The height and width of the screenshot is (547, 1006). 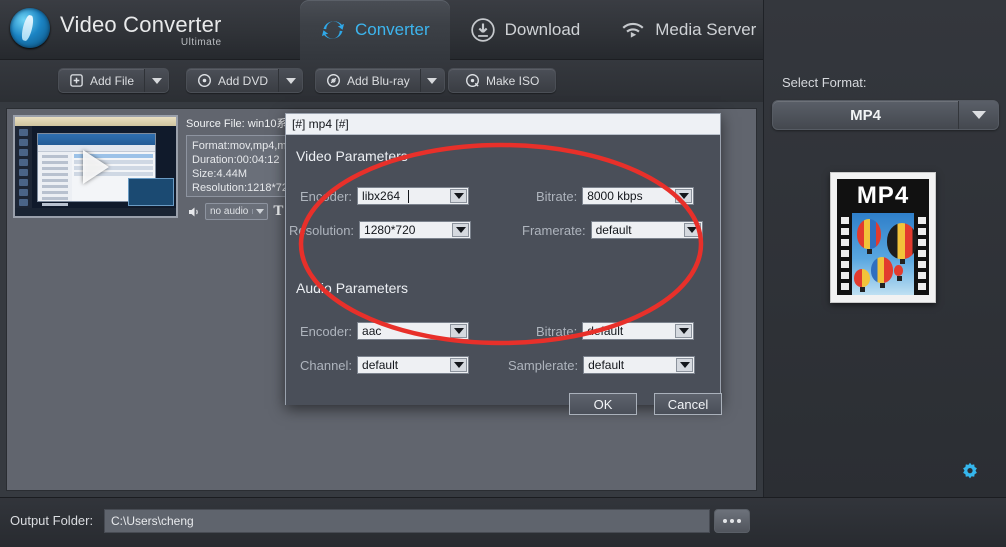 I want to click on audio-track-value: no audio, so click(x=229, y=211).